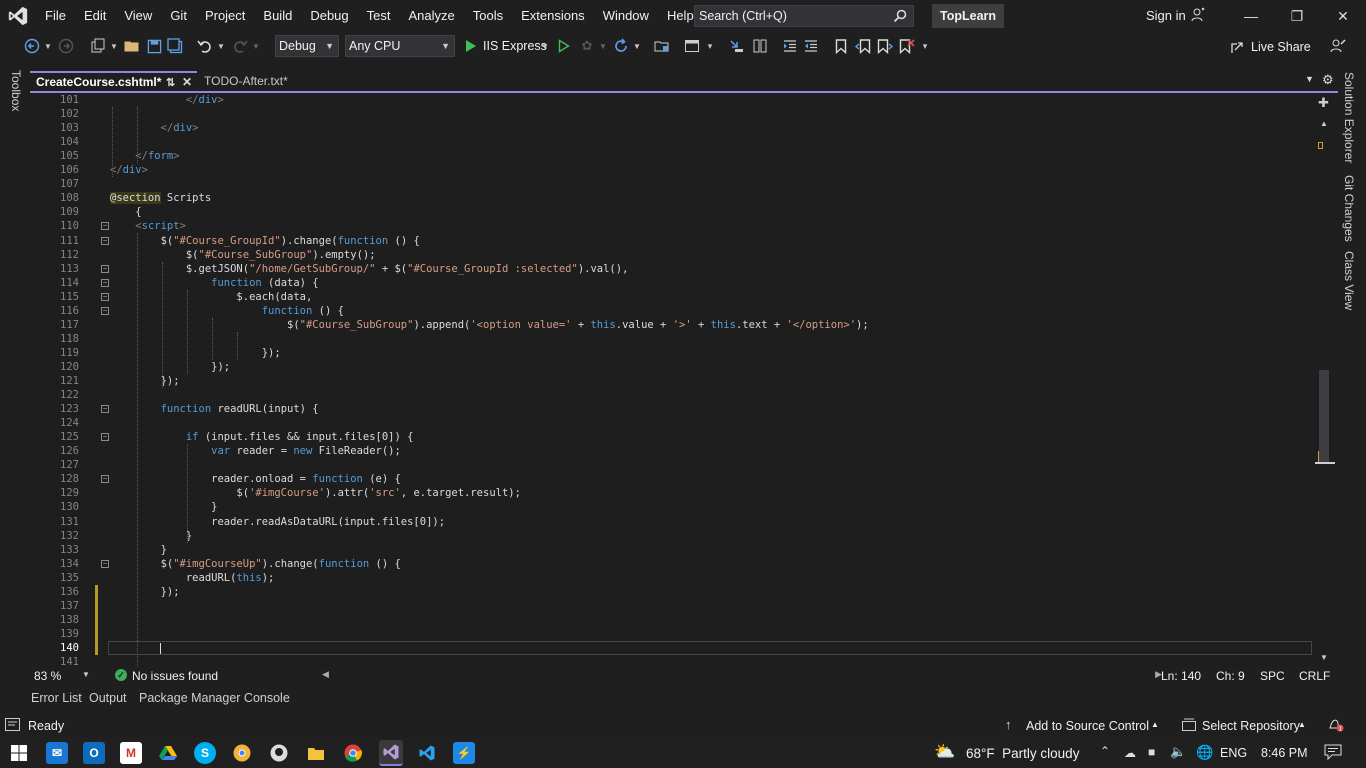 The image size is (1366, 768). I want to click on code-line: var reader = new FileReader();, so click(255, 451).